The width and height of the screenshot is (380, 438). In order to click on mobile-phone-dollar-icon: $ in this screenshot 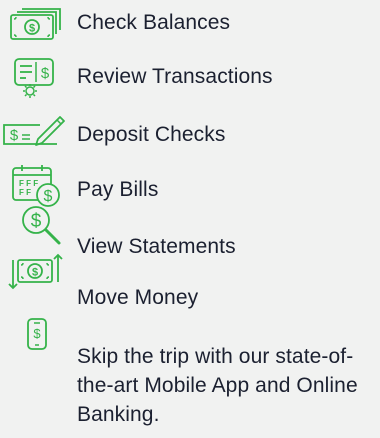, I will do `click(37, 334)`.